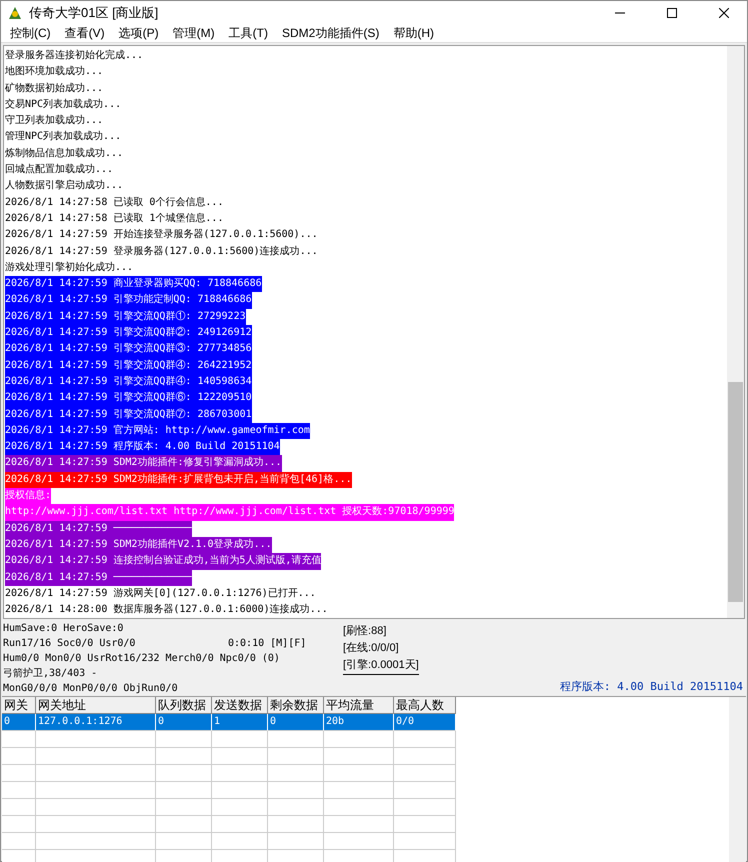  Describe the element at coordinates (96, 723) in the screenshot. I see `table-cell: 127.0.0.1:1276` at that location.